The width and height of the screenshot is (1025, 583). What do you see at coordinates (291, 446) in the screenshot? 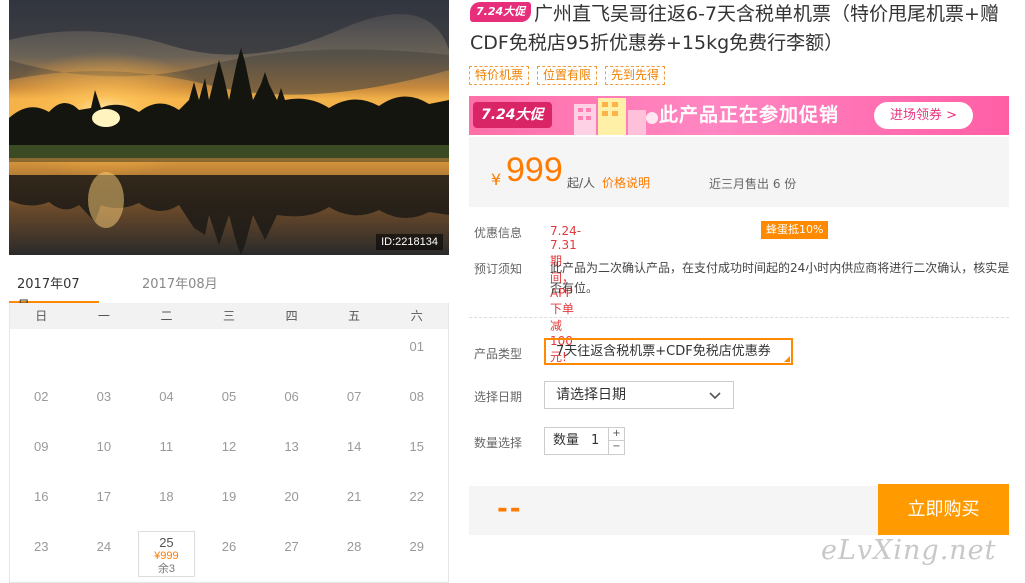
I see `calendar-day: 13` at bounding box center [291, 446].